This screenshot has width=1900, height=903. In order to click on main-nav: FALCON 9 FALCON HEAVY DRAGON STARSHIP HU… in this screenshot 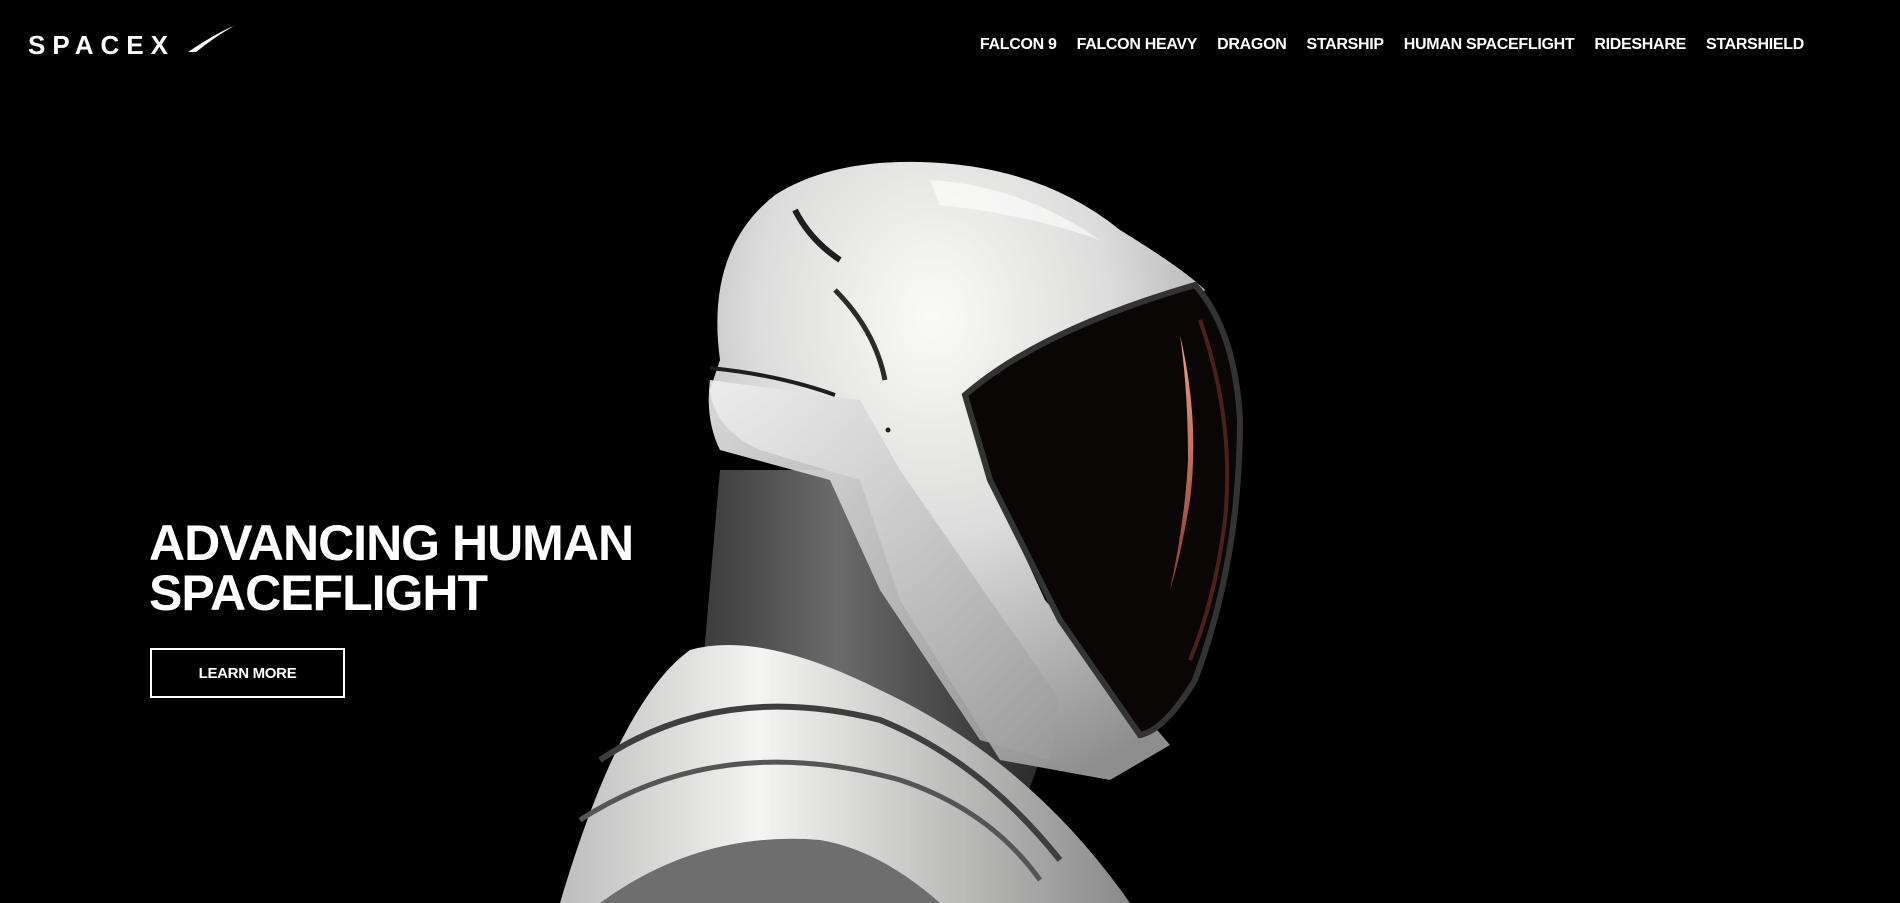, I will do `click(1382, 45)`.